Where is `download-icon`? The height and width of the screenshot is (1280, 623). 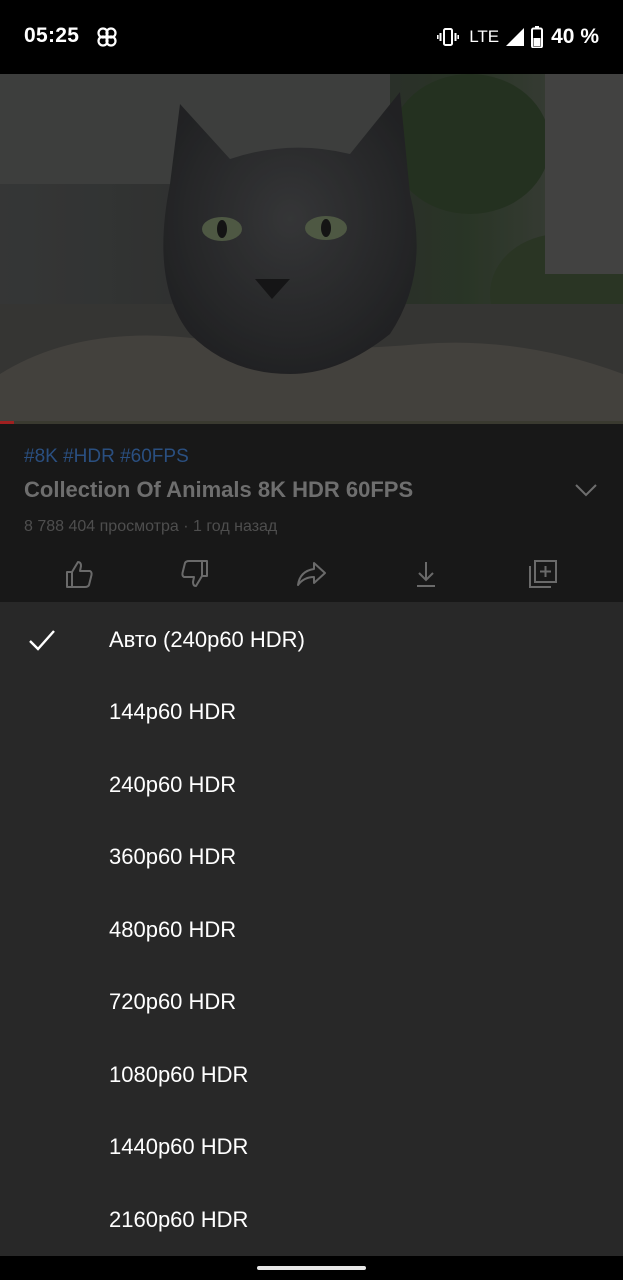 download-icon is located at coordinates (426, 574).